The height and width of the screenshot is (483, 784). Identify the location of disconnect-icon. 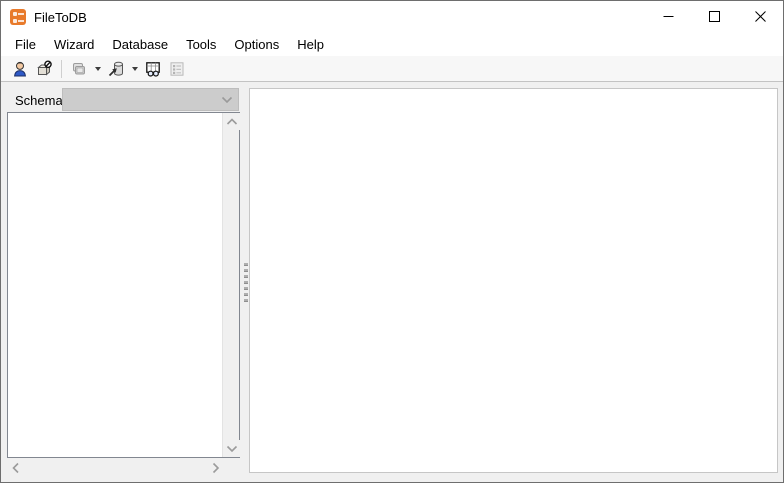
(44, 68).